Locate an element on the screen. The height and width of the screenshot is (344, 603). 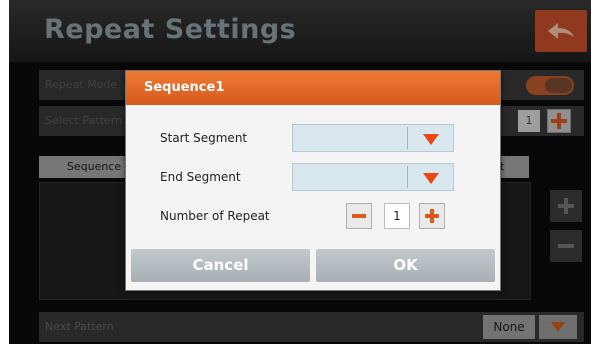
minus-icon is located at coordinates (359, 216).